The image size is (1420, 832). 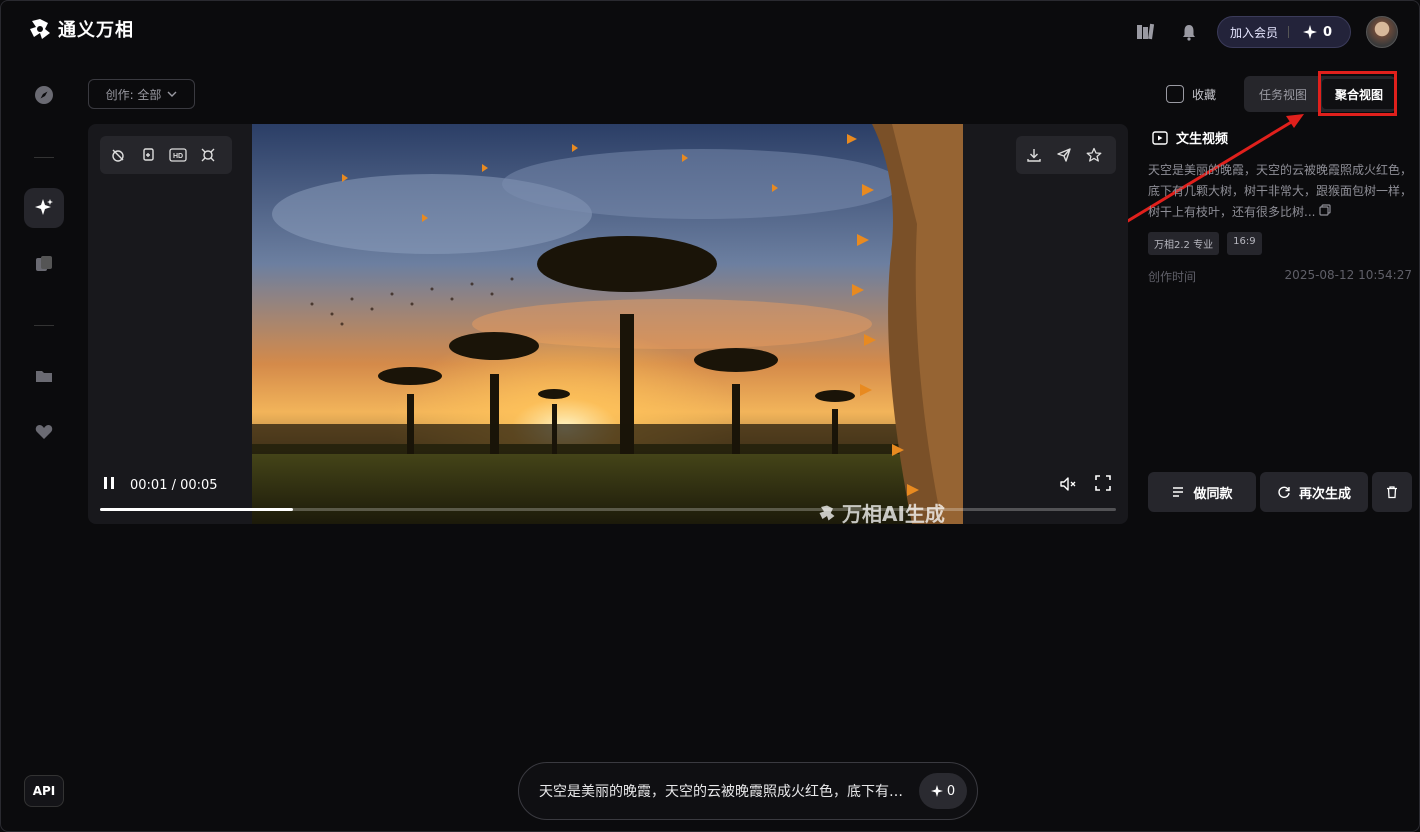 I want to click on app-name: 通义万相, so click(x=96, y=30).